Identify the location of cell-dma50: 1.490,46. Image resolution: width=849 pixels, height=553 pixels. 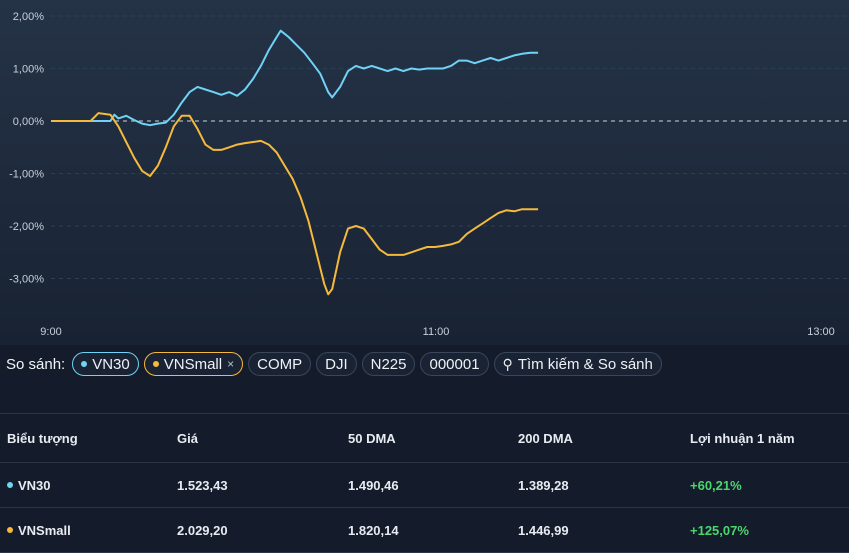
(373, 485).